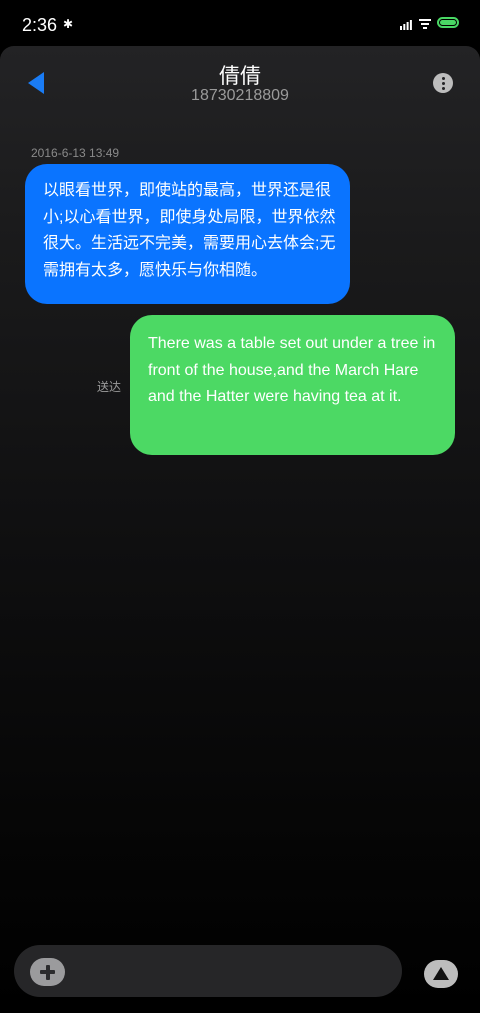 The height and width of the screenshot is (1013, 480). What do you see at coordinates (240, 23) in the screenshot?
I see `status-bar: 2:36 ✱` at bounding box center [240, 23].